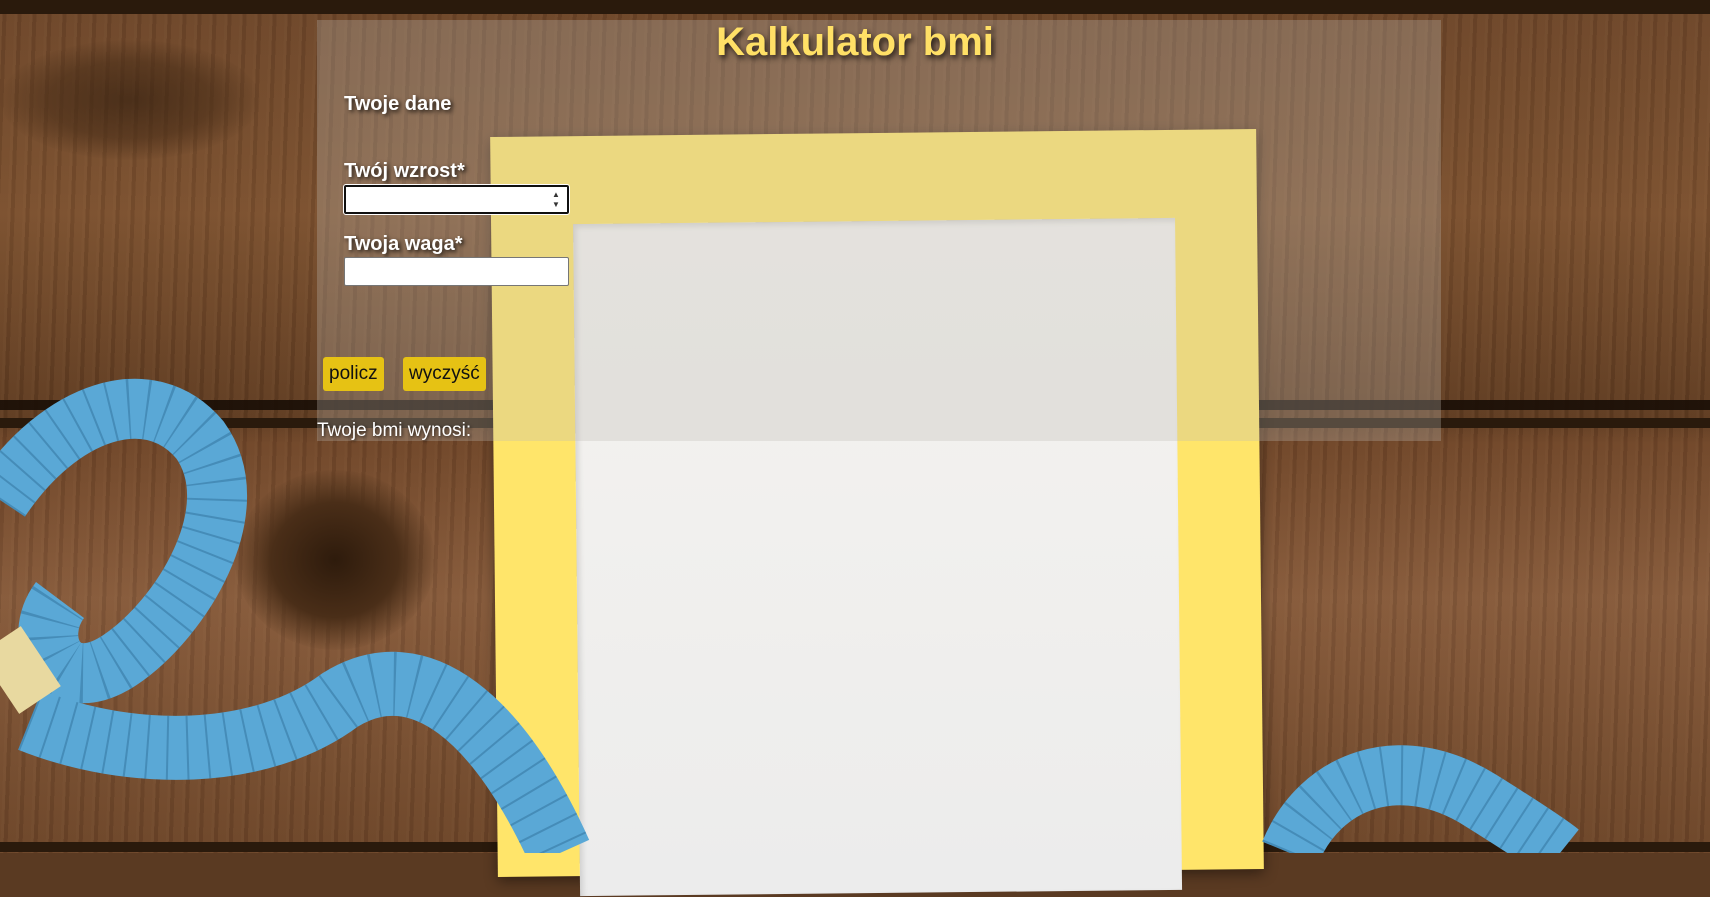  I want to click on triangle-up-icon: ▲, so click(556, 194).